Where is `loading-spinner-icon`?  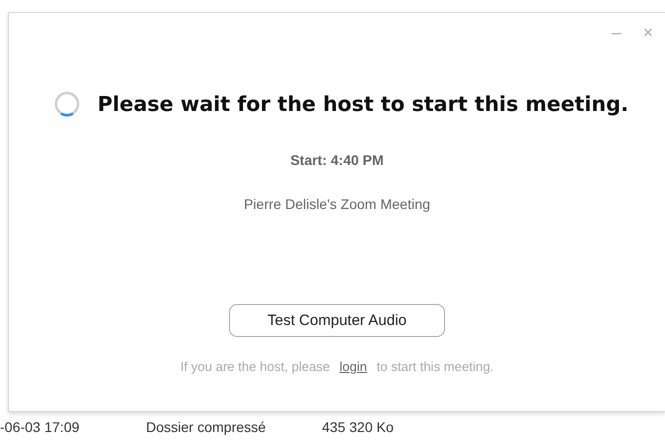 loading-spinner-icon is located at coordinates (67, 104).